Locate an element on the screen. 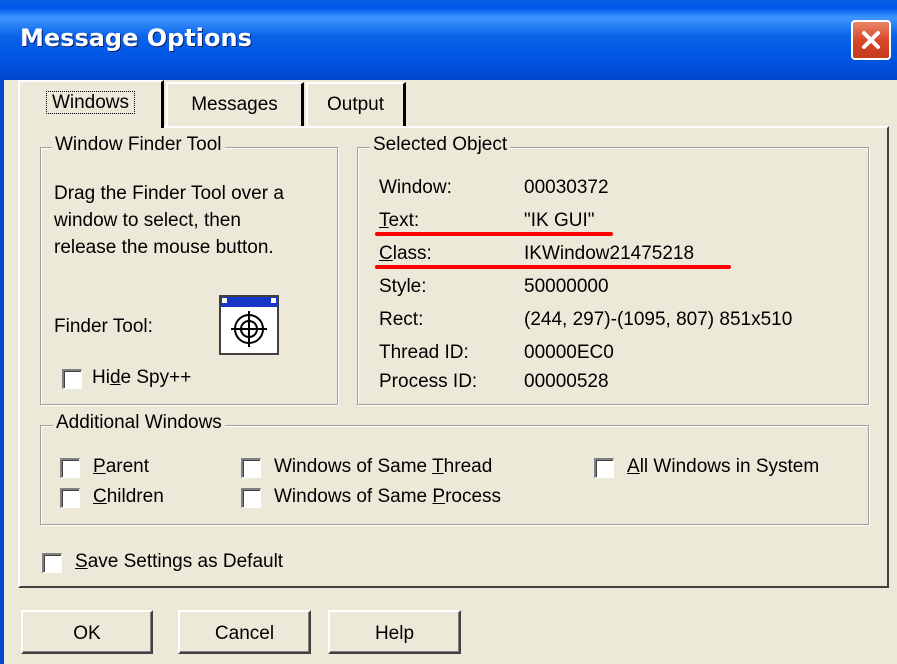 This screenshot has height=664, width=897. save-default-label: Save Settings as Default is located at coordinates (179, 562).